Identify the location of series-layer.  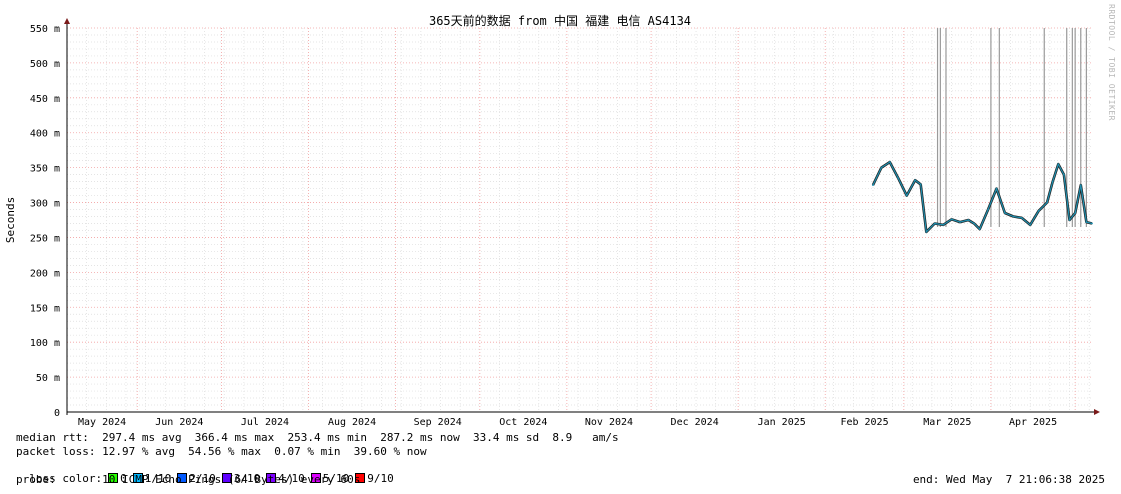
(982, 197).